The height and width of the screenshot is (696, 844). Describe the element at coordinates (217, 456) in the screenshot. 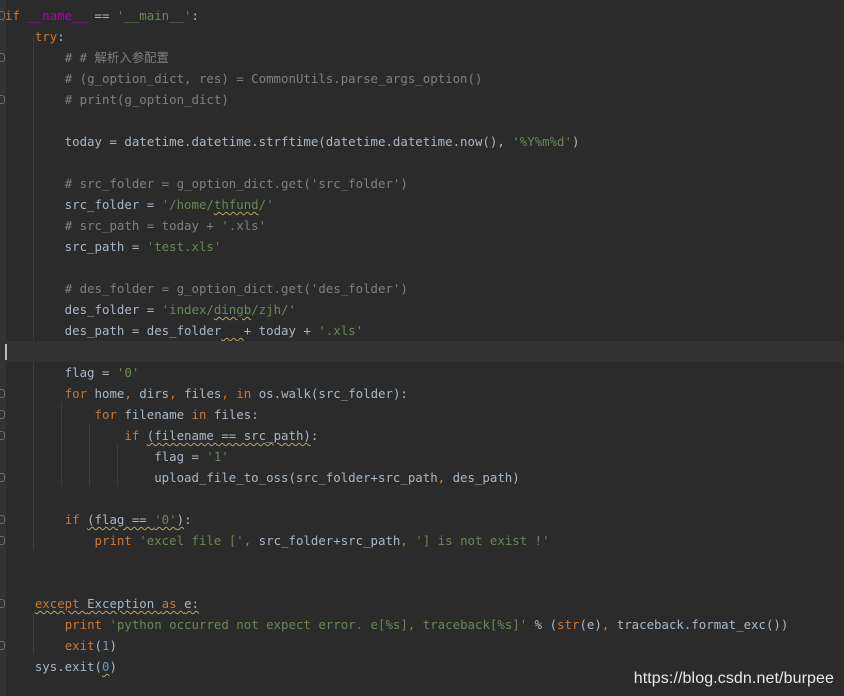

I see `code-token: '1'` at that location.